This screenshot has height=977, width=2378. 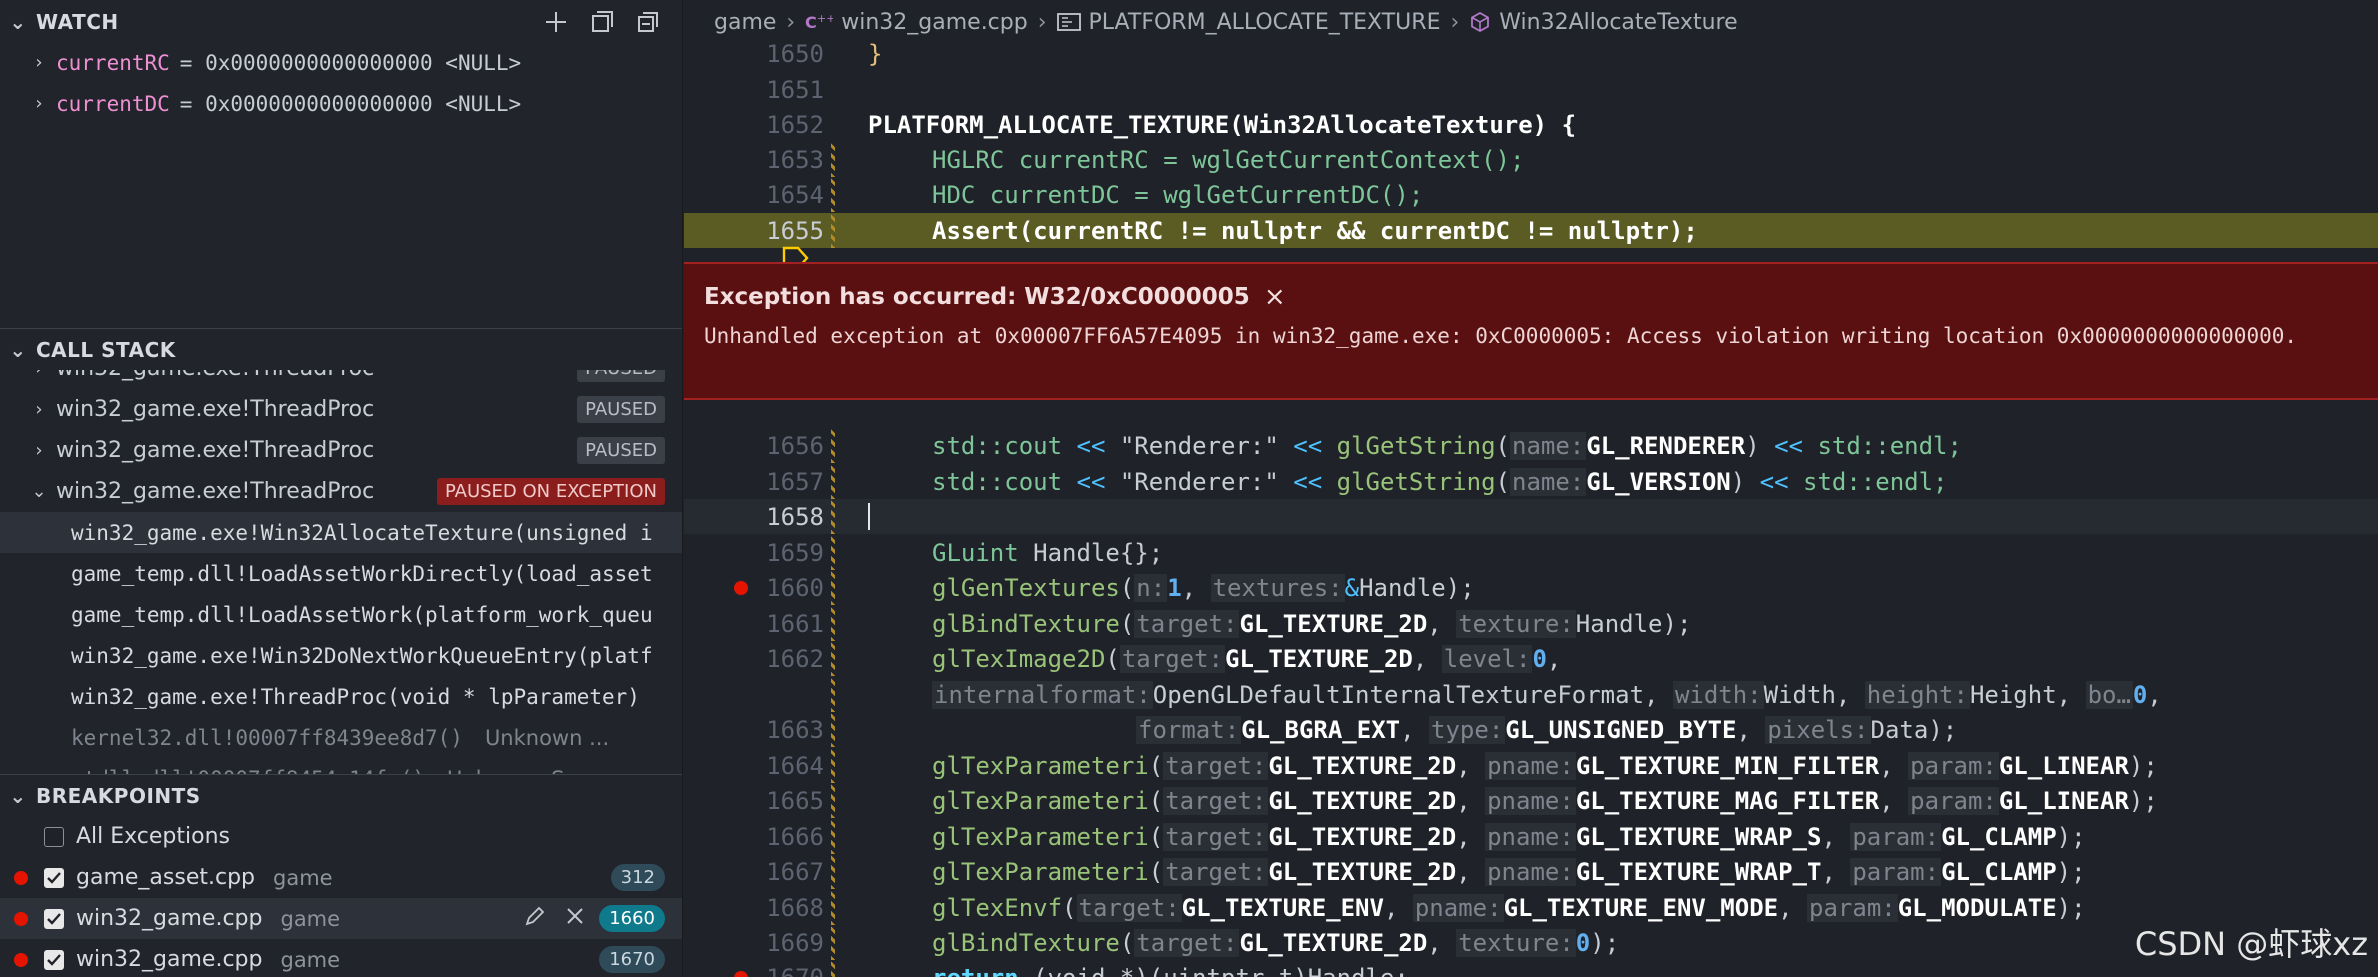 I want to click on code-line: 1654 HDC currentDC = wglGetCurrentDC();, so click(x=1531, y=194).